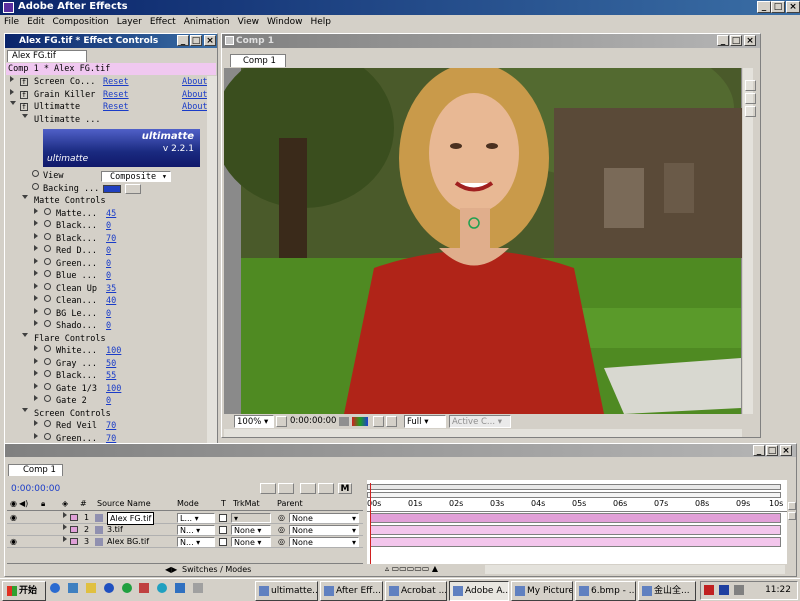 Image resolution: width=800 pixels, height=601 pixels. I want to click on safe-zones-icon, so click(281, 421).